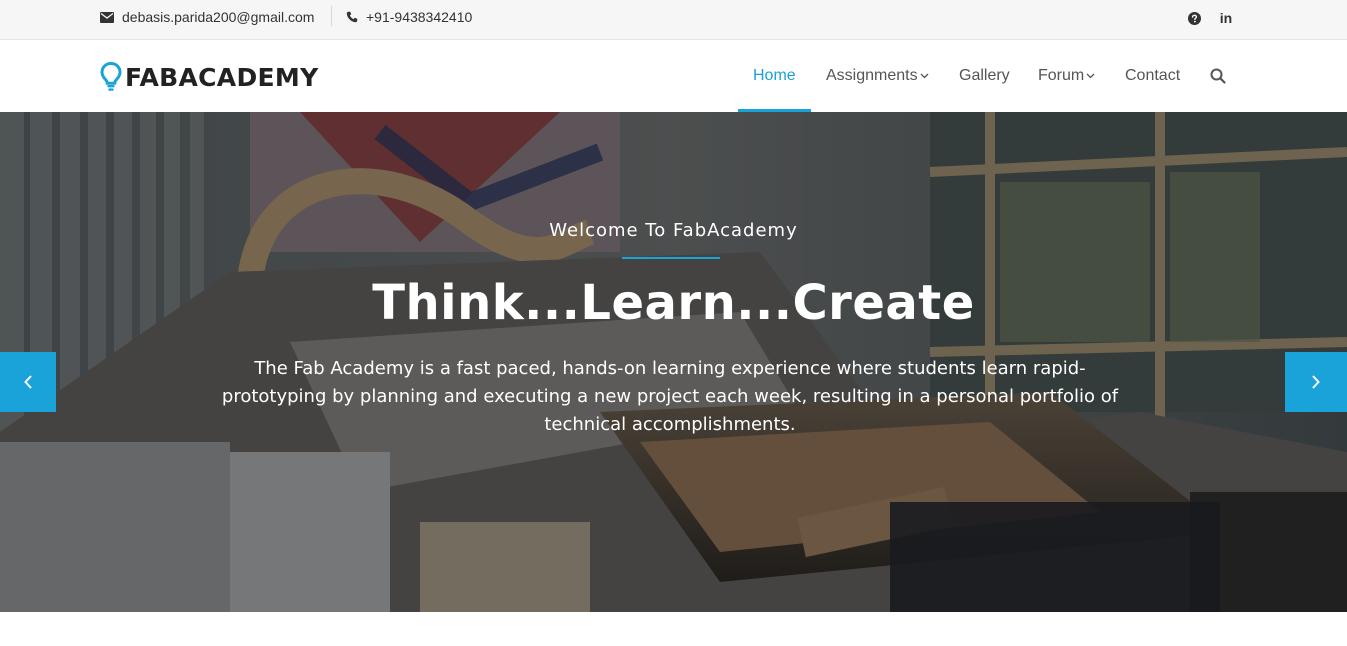  I want to click on linkedin-icon: in, so click(1226, 18).